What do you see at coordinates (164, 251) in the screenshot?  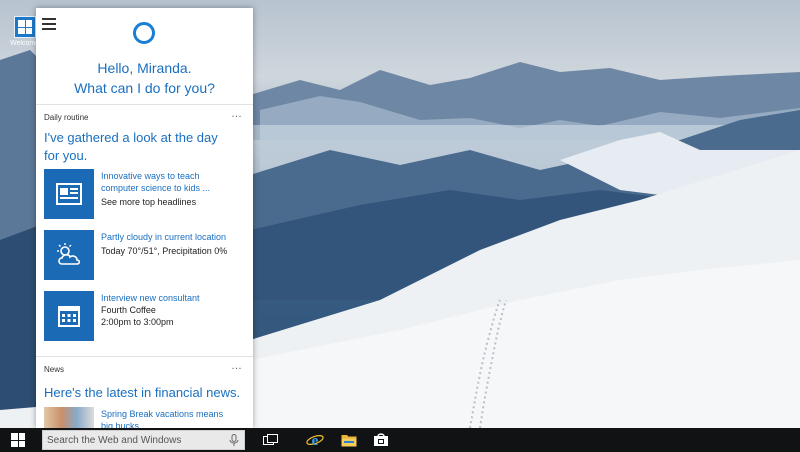 I see `weather-forecast: Today 70°/51°, Precipitation 0%` at bounding box center [164, 251].